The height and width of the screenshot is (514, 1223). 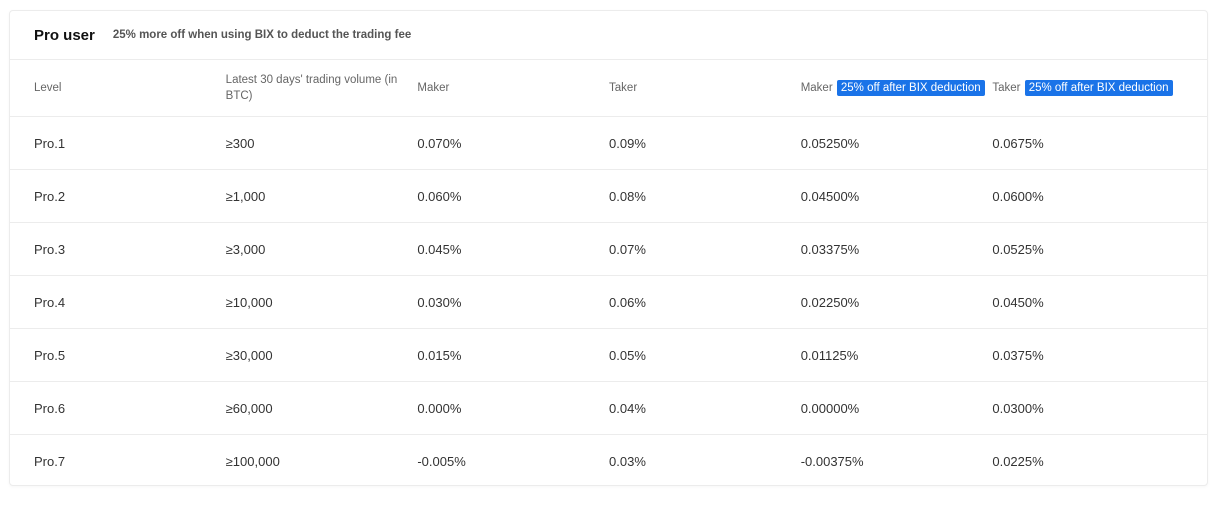 I want to click on header-taker-bix: Taker 25% off after BIX deduction, so click(x=1099, y=88).